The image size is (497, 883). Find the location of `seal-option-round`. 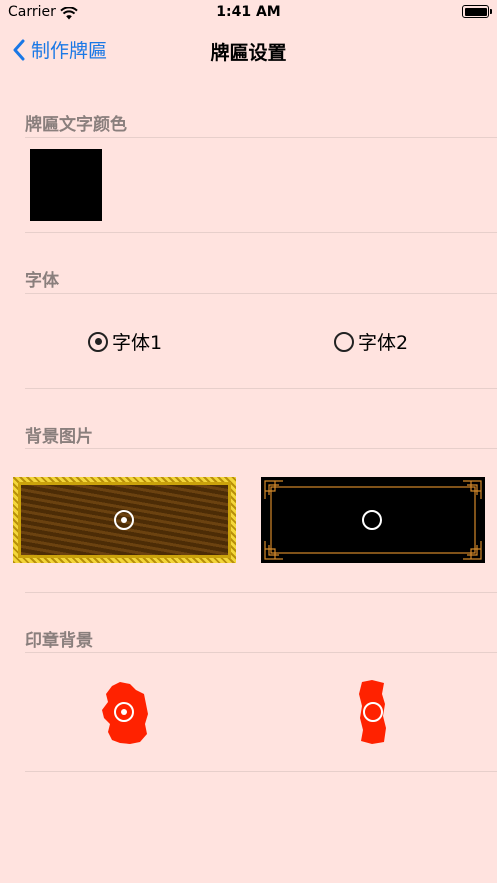

seal-option-round is located at coordinates (125, 713).